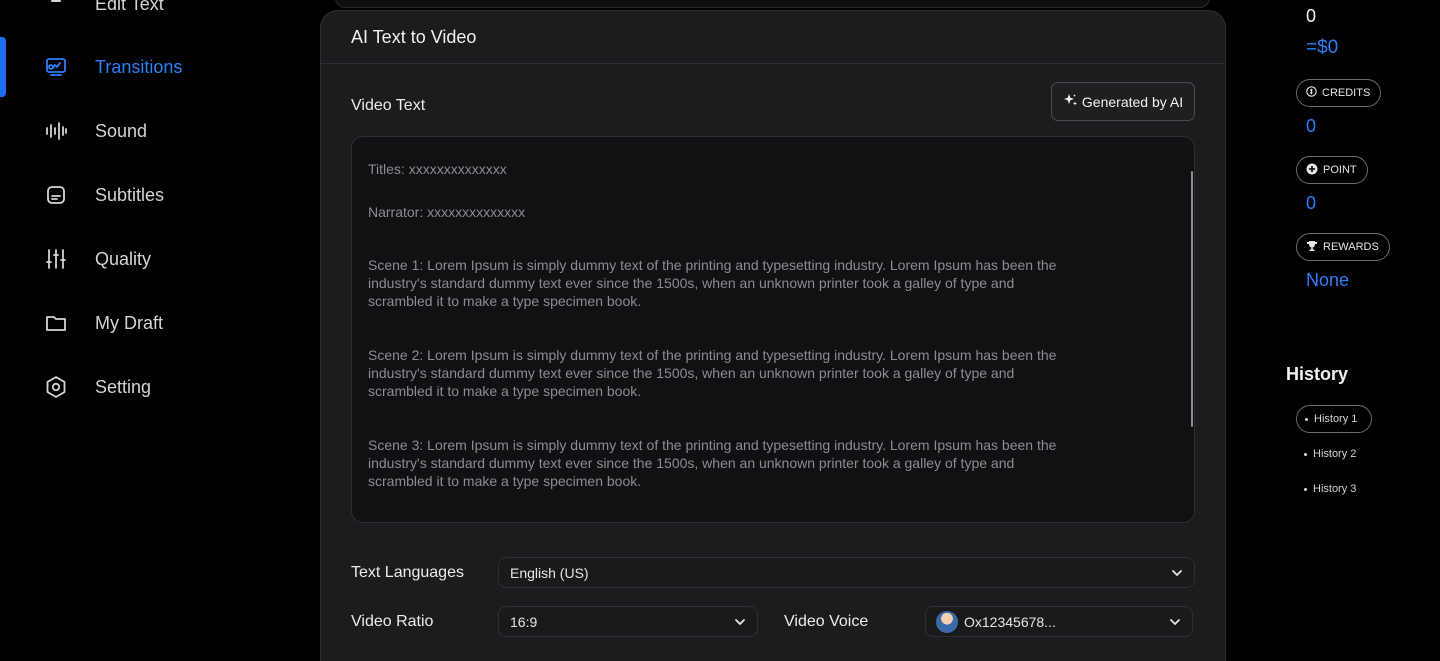  What do you see at coordinates (1312, 170) in the screenshot?
I see `point-icon` at bounding box center [1312, 170].